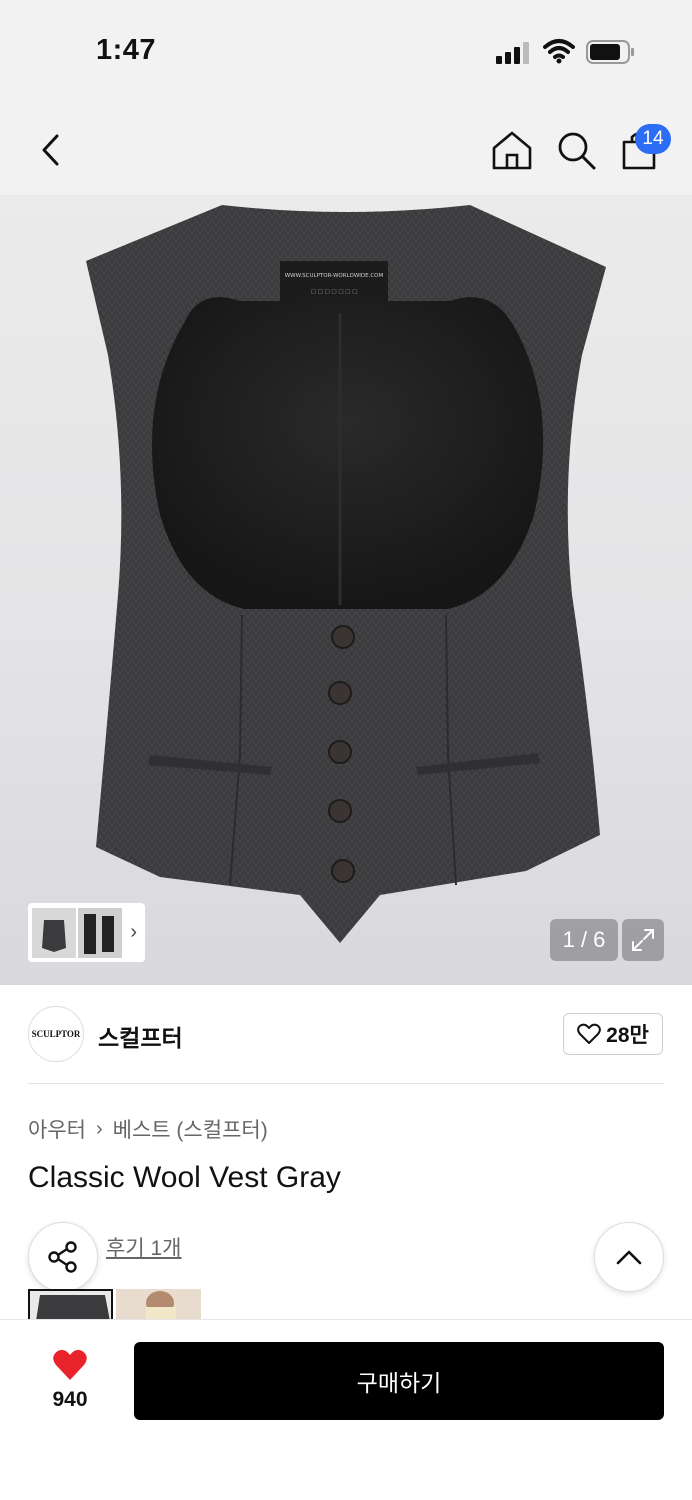  I want to click on battery-icon, so click(610, 52).